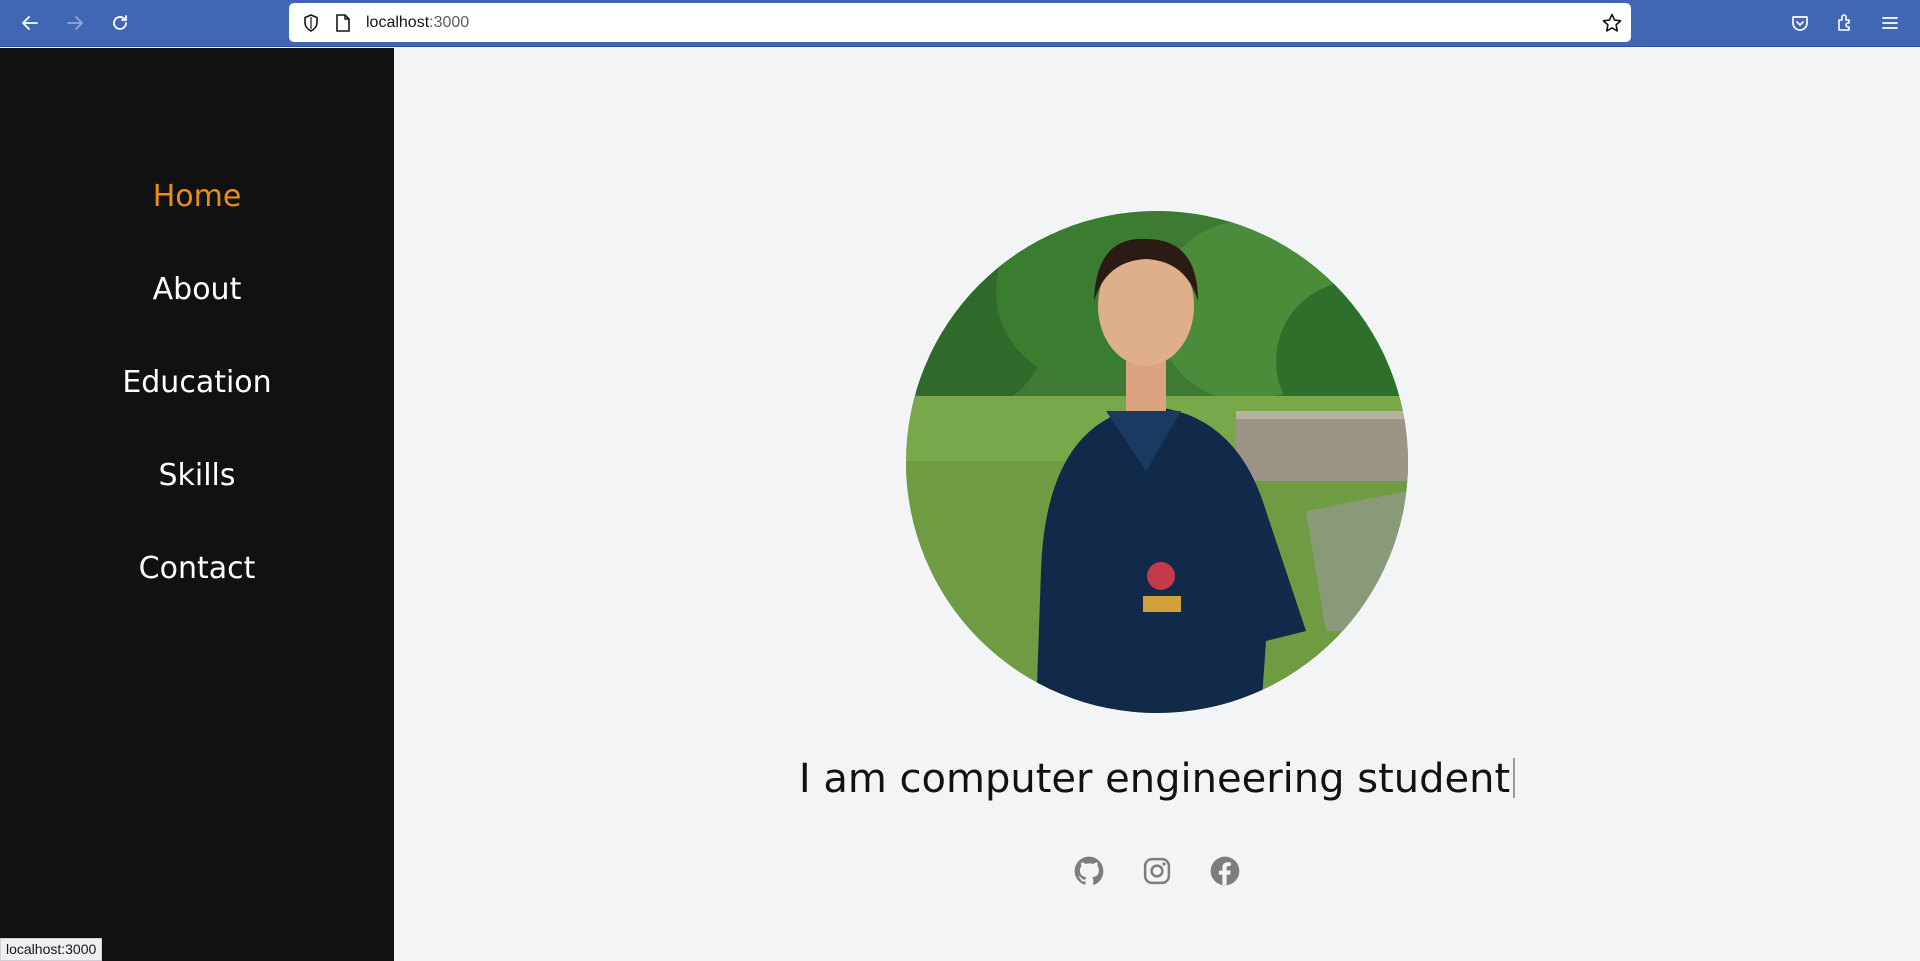  Describe the element at coordinates (1612, 25) in the screenshot. I see `bookmark-star-icon` at that location.